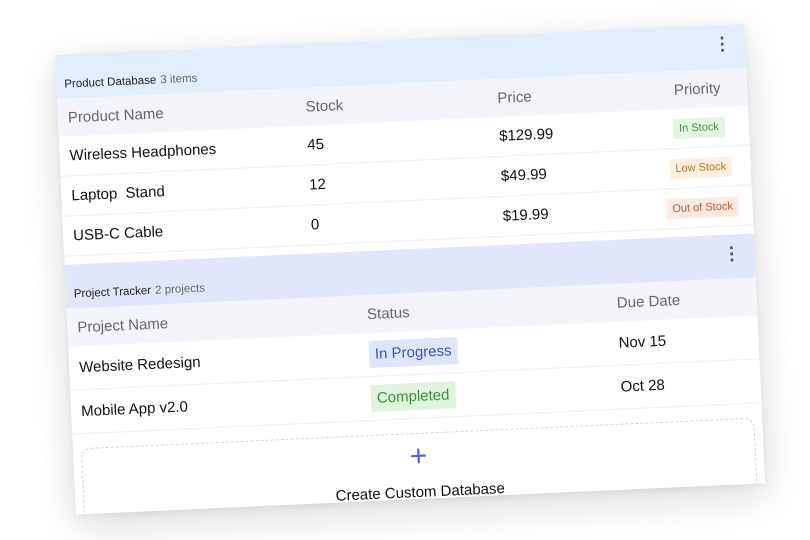 Image resolution: width=810 pixels, height=540 pixels. Describe the element at coordinates (524, 175) in the screenshot. I see `product-price: $49.99` at that location.